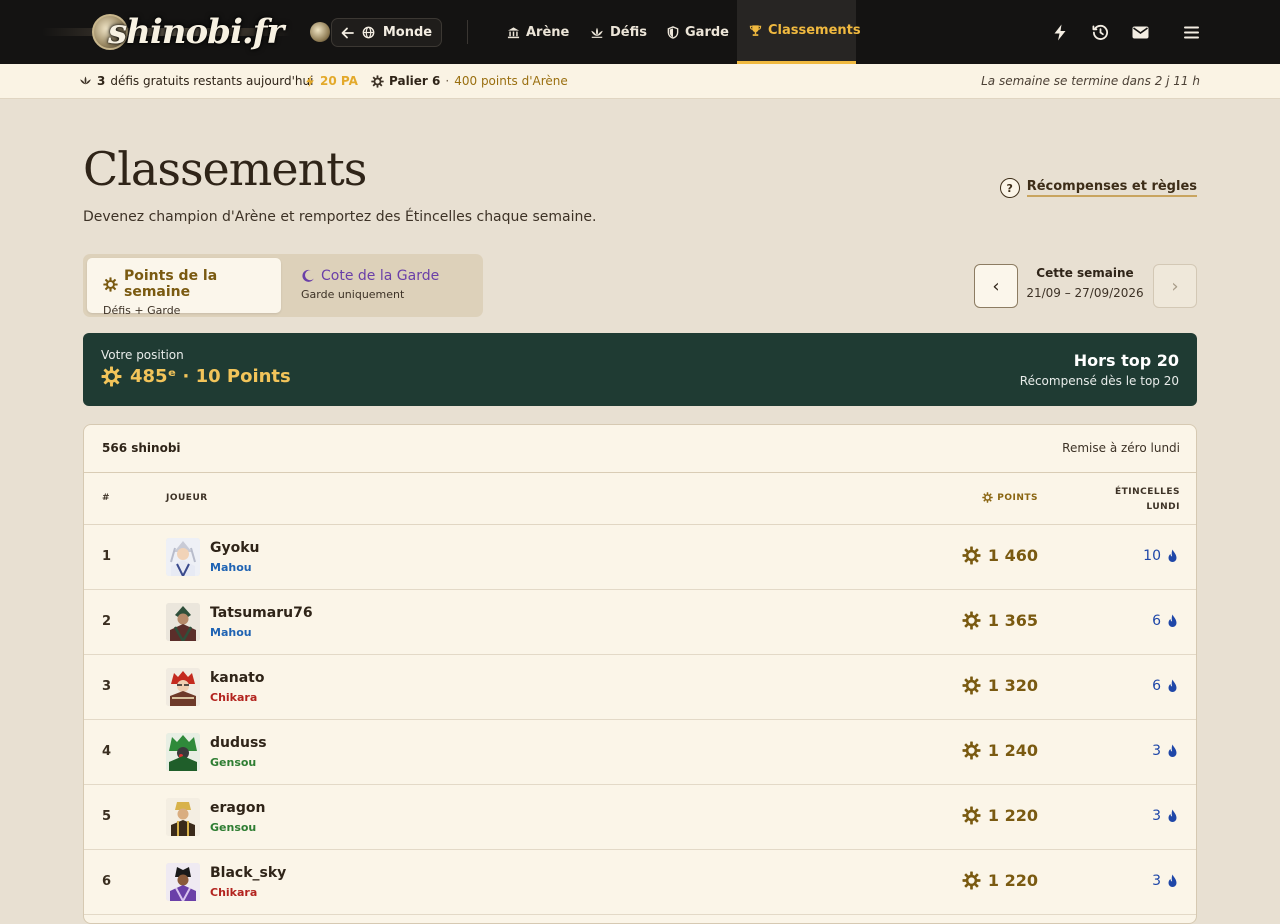 This screenshot has width=1280, height=924. What do you see at coordinates (1012, 555) in the screenshot?
I see `row-points-value: 1 460` at bounding box center [1012, 555].